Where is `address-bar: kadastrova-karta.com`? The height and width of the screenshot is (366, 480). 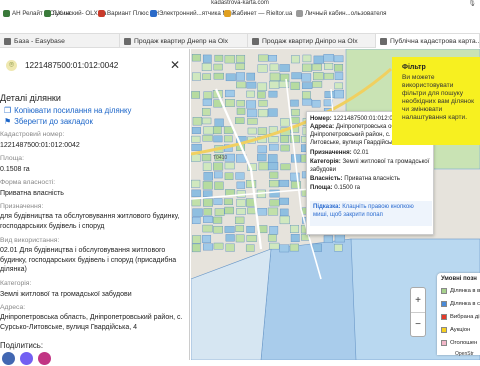 address-bar: kadastrova-karta.com is located at coordinates (240, 3).